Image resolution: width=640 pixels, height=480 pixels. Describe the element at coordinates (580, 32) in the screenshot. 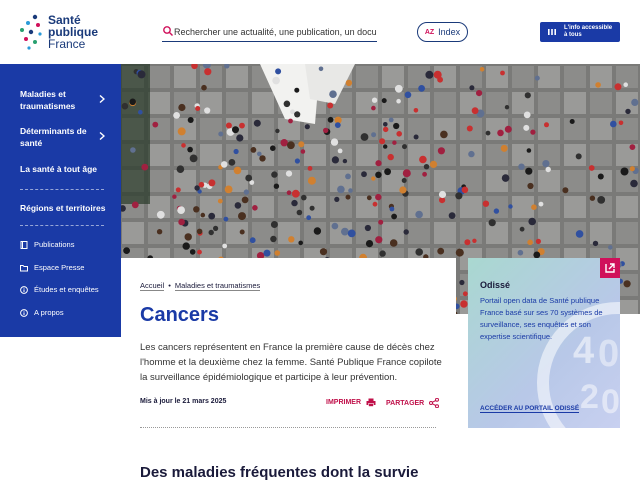

I see `accessibility-button: L'info accessible à tous` at that location.